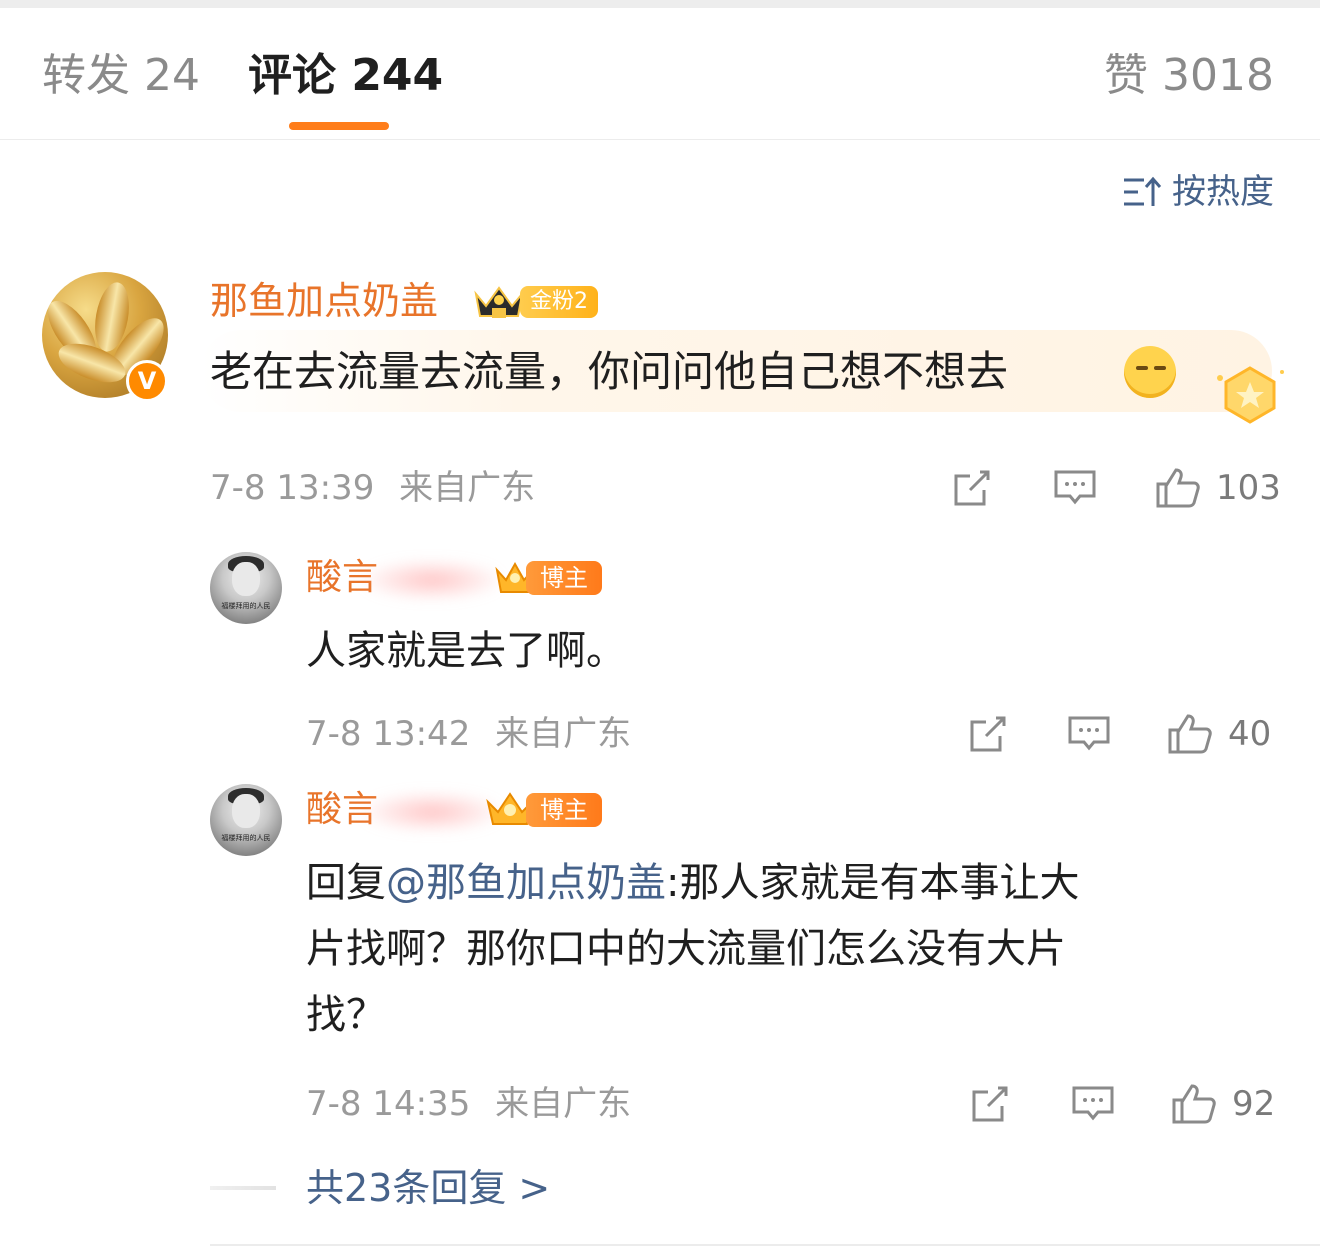  I want to click on tab-bar: 转发 24 评论 244 赞 3018, so click(660, 74).